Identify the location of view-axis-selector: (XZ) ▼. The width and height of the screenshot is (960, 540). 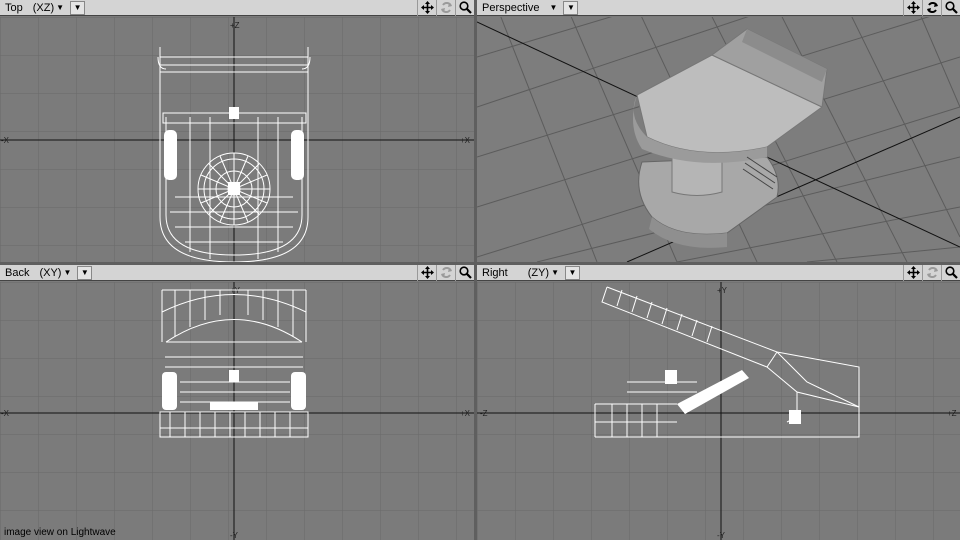
(48, 8).